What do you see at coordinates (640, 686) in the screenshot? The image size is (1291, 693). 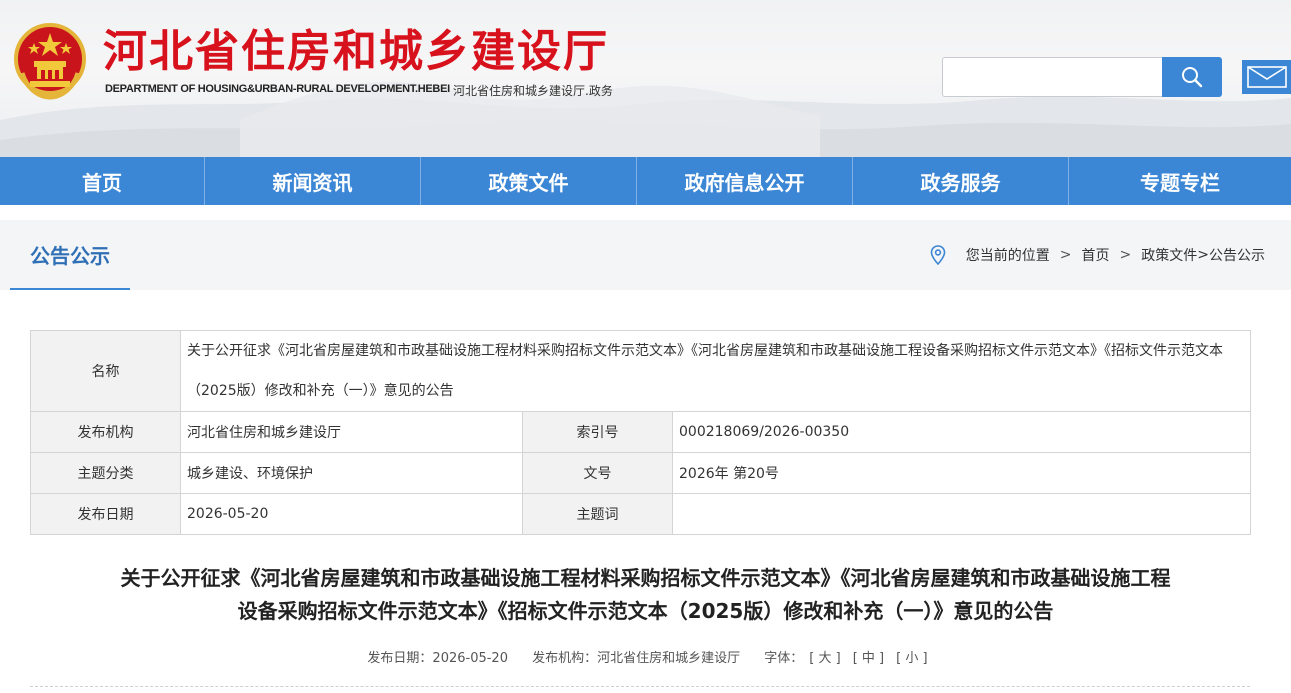 I see `content-divider` at bounding box center [640, 686].